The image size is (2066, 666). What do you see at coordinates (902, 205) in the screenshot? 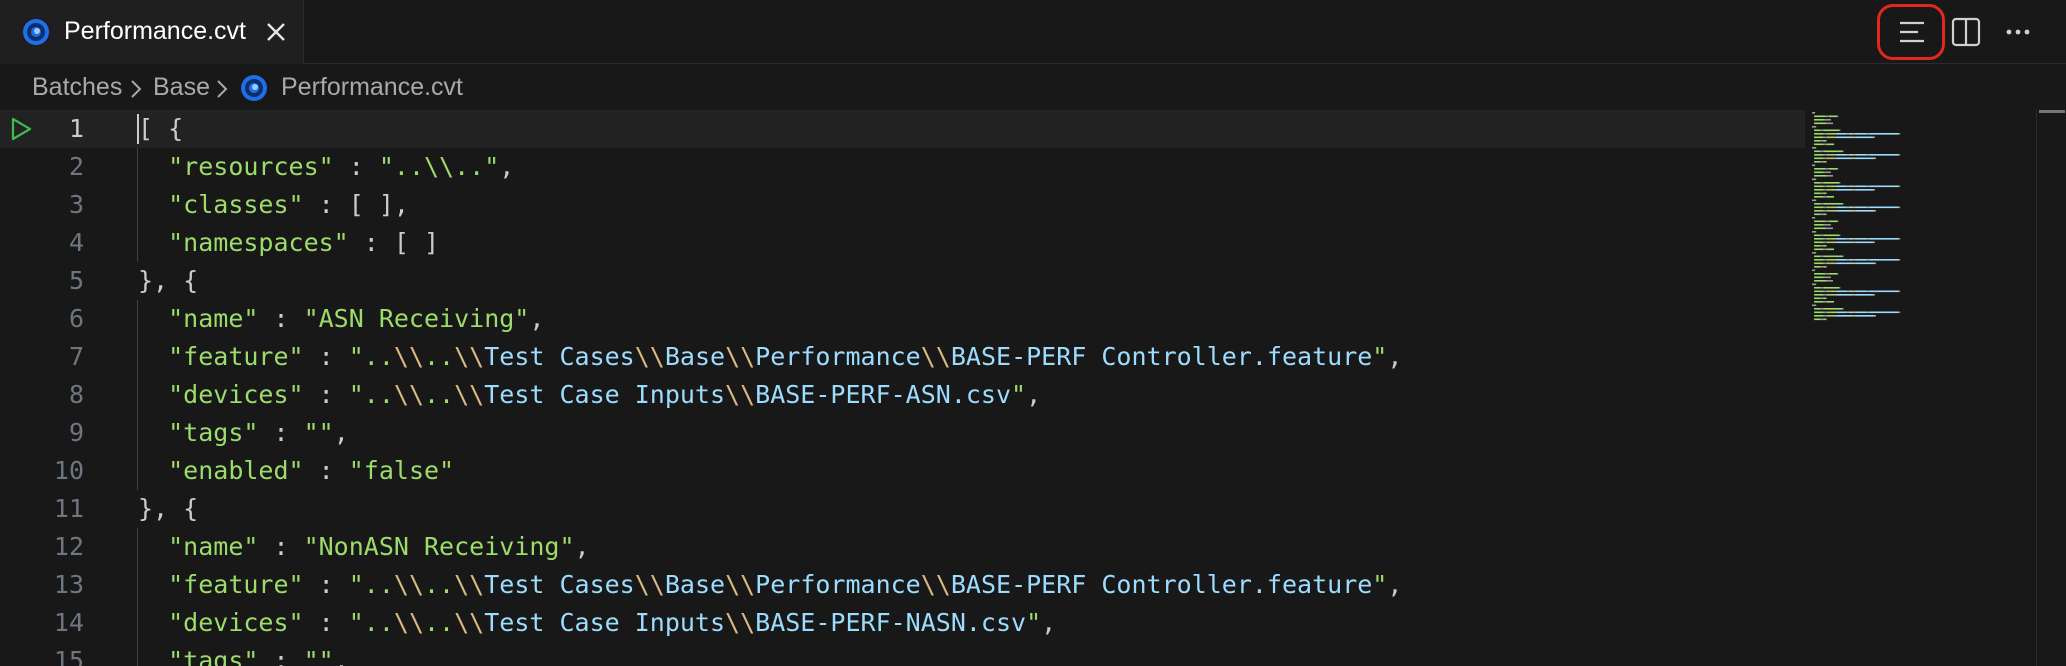
I see `code-line: 3 "classes" : [ ],` at bounding box center [902, 205].